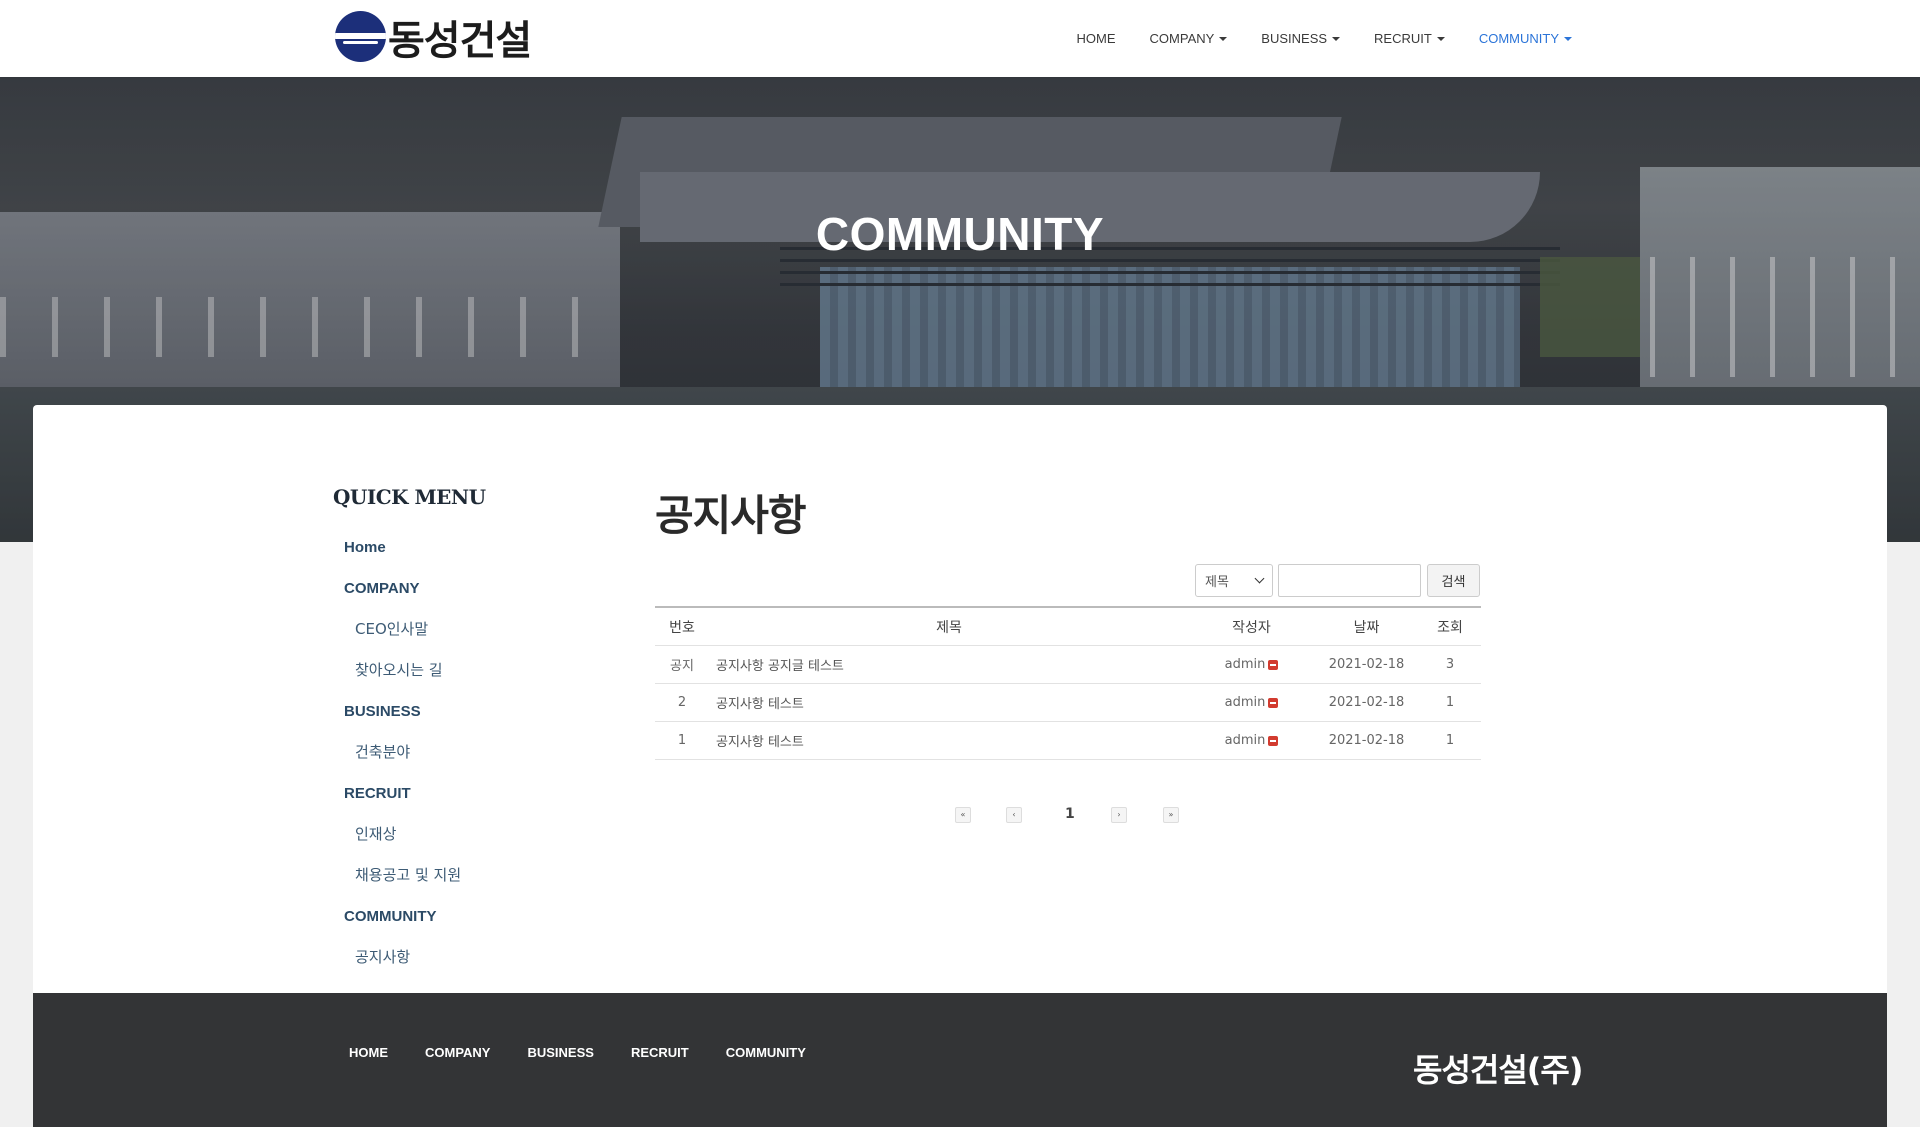  I want to click on footer-link-company: COMPANY, so click(457, 1052).